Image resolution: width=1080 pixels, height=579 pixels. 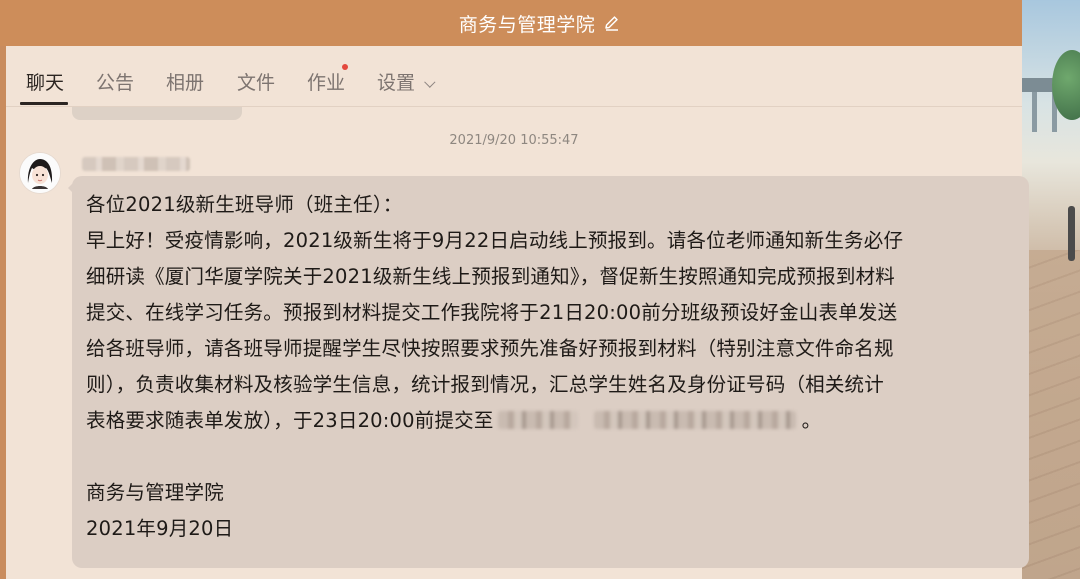 What do you see at coordinates (537, 420) in the screenshot?
I see `redacted-recipient` at bounding box center [537, 420].